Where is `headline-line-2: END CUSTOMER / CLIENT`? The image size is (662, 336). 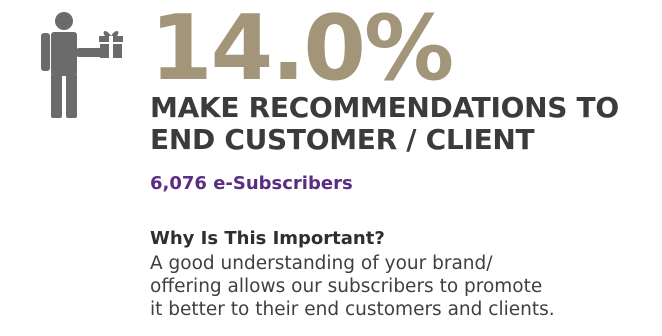 headline-line-2: END CUSTOMER / CLIENT is located at coordinates (342, 139).